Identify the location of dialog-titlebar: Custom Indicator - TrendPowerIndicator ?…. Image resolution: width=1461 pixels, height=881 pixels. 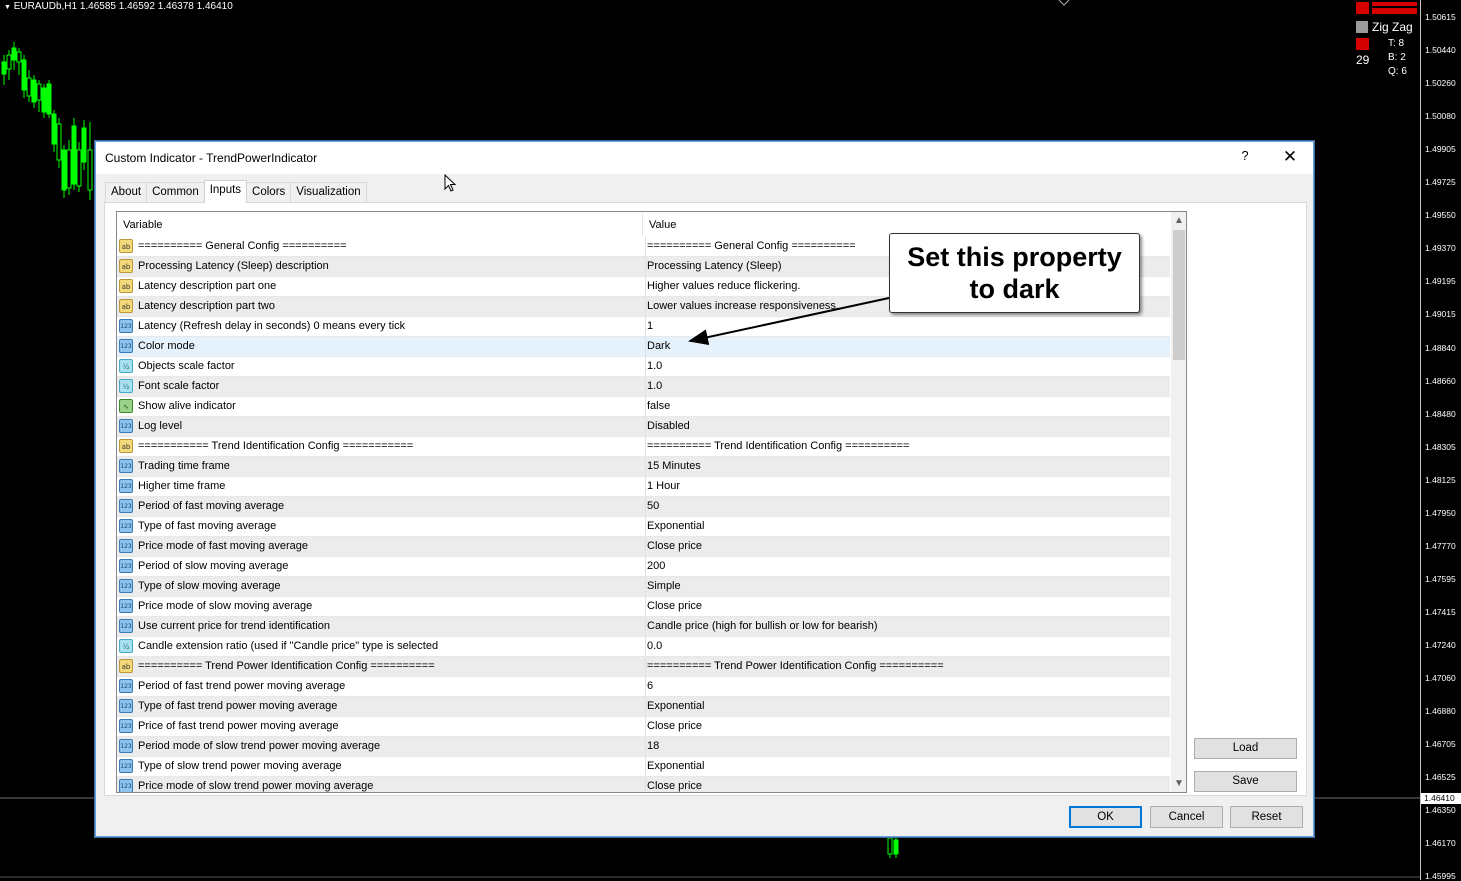
(704, 158).